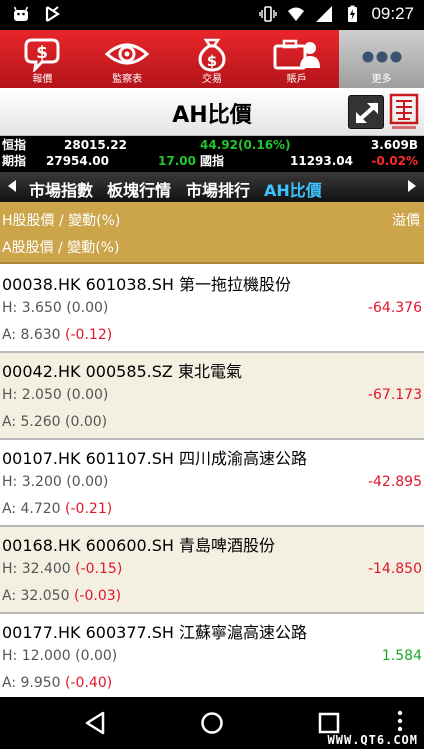  What do you see at coordinates (127, 59) in the screenshot?
I see `nav-item-watchlist: 監察表` at bounding box center [127, 59].